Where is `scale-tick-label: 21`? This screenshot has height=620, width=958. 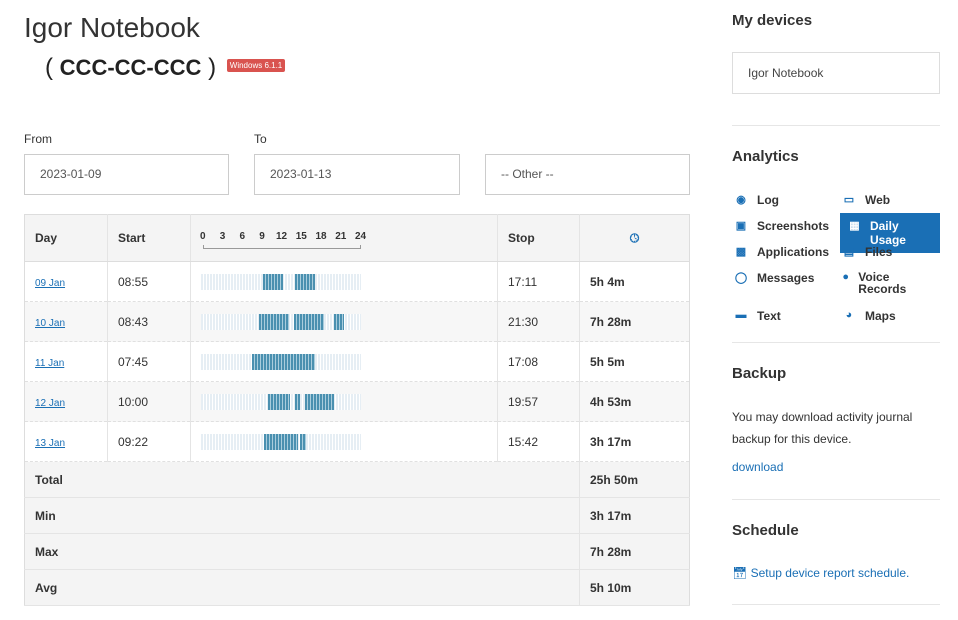 scale-tick-label: 21 is located at coordinates (341, 236).